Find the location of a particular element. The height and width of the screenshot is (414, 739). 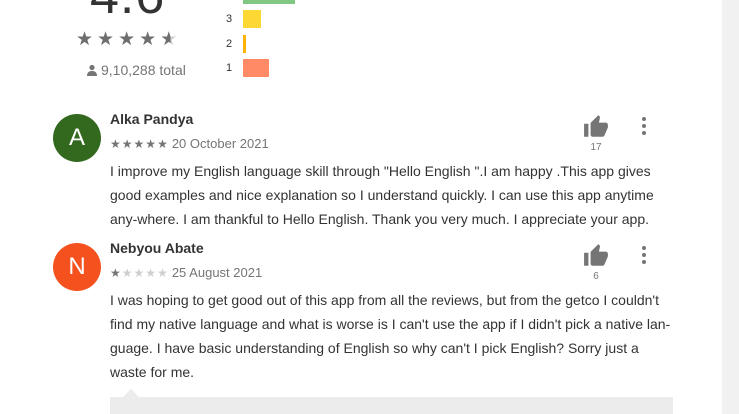

reply-notch is located at coordinates (131, 393).